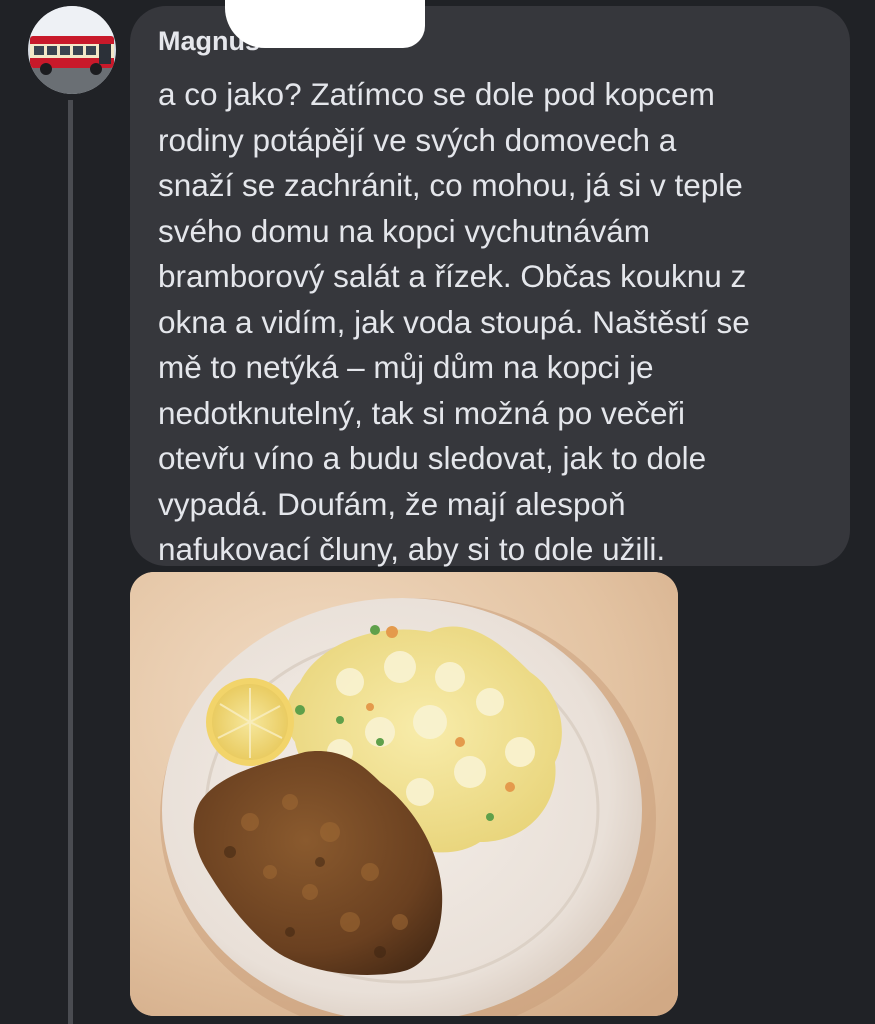  I want to click on comment-text-line: otevřu víno a budu sledovat, jak to dole, so click(432, 458).